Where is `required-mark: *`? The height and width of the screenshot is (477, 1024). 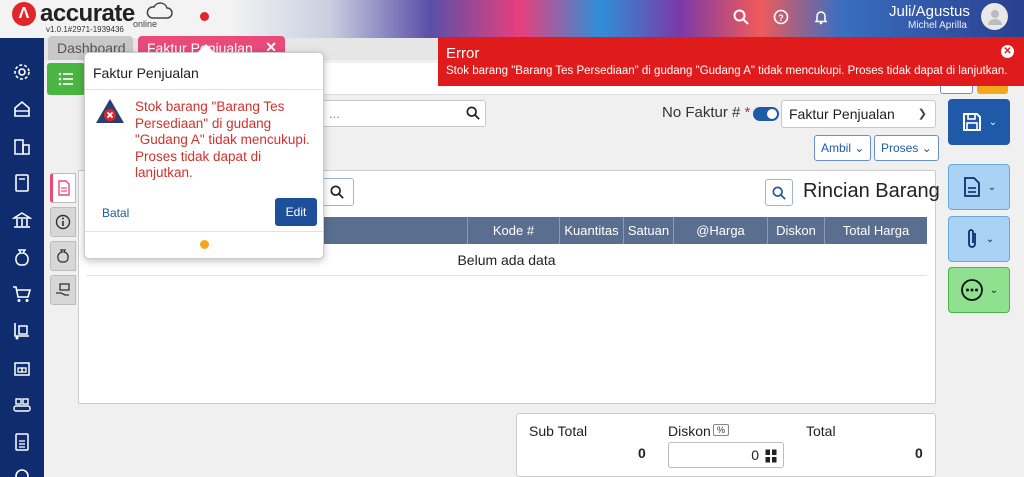 required-mark: * is located at coordinates (747, 112).